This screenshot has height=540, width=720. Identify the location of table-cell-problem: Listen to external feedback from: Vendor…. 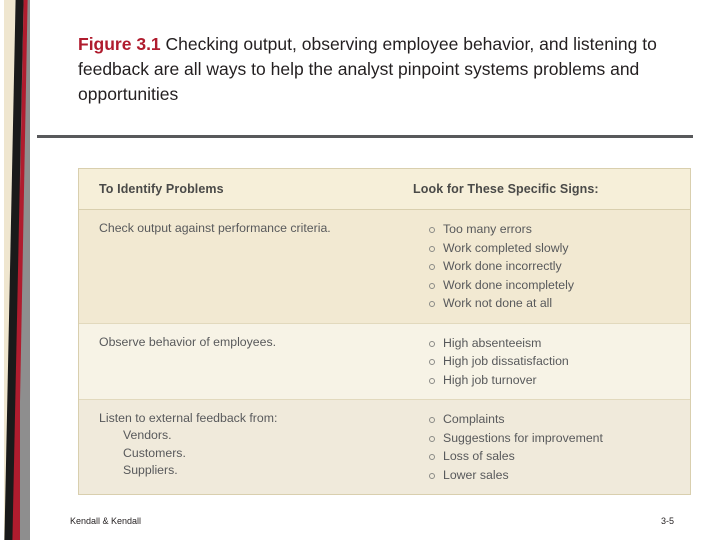
(236, 447).